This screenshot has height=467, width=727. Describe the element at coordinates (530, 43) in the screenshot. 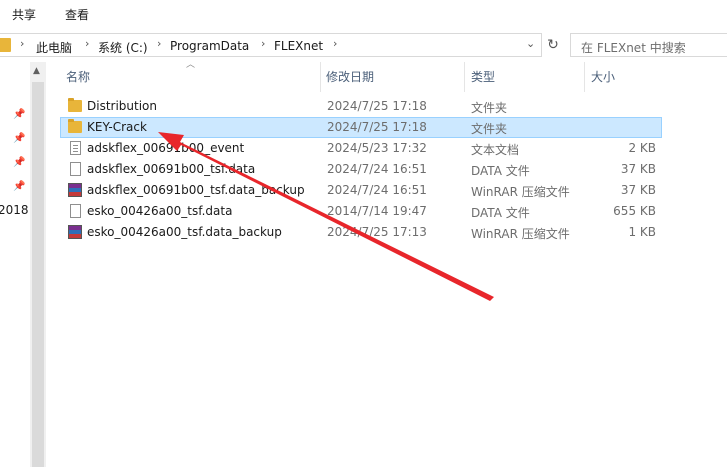

I see `chevron-down-icon: ⌄` at that location.